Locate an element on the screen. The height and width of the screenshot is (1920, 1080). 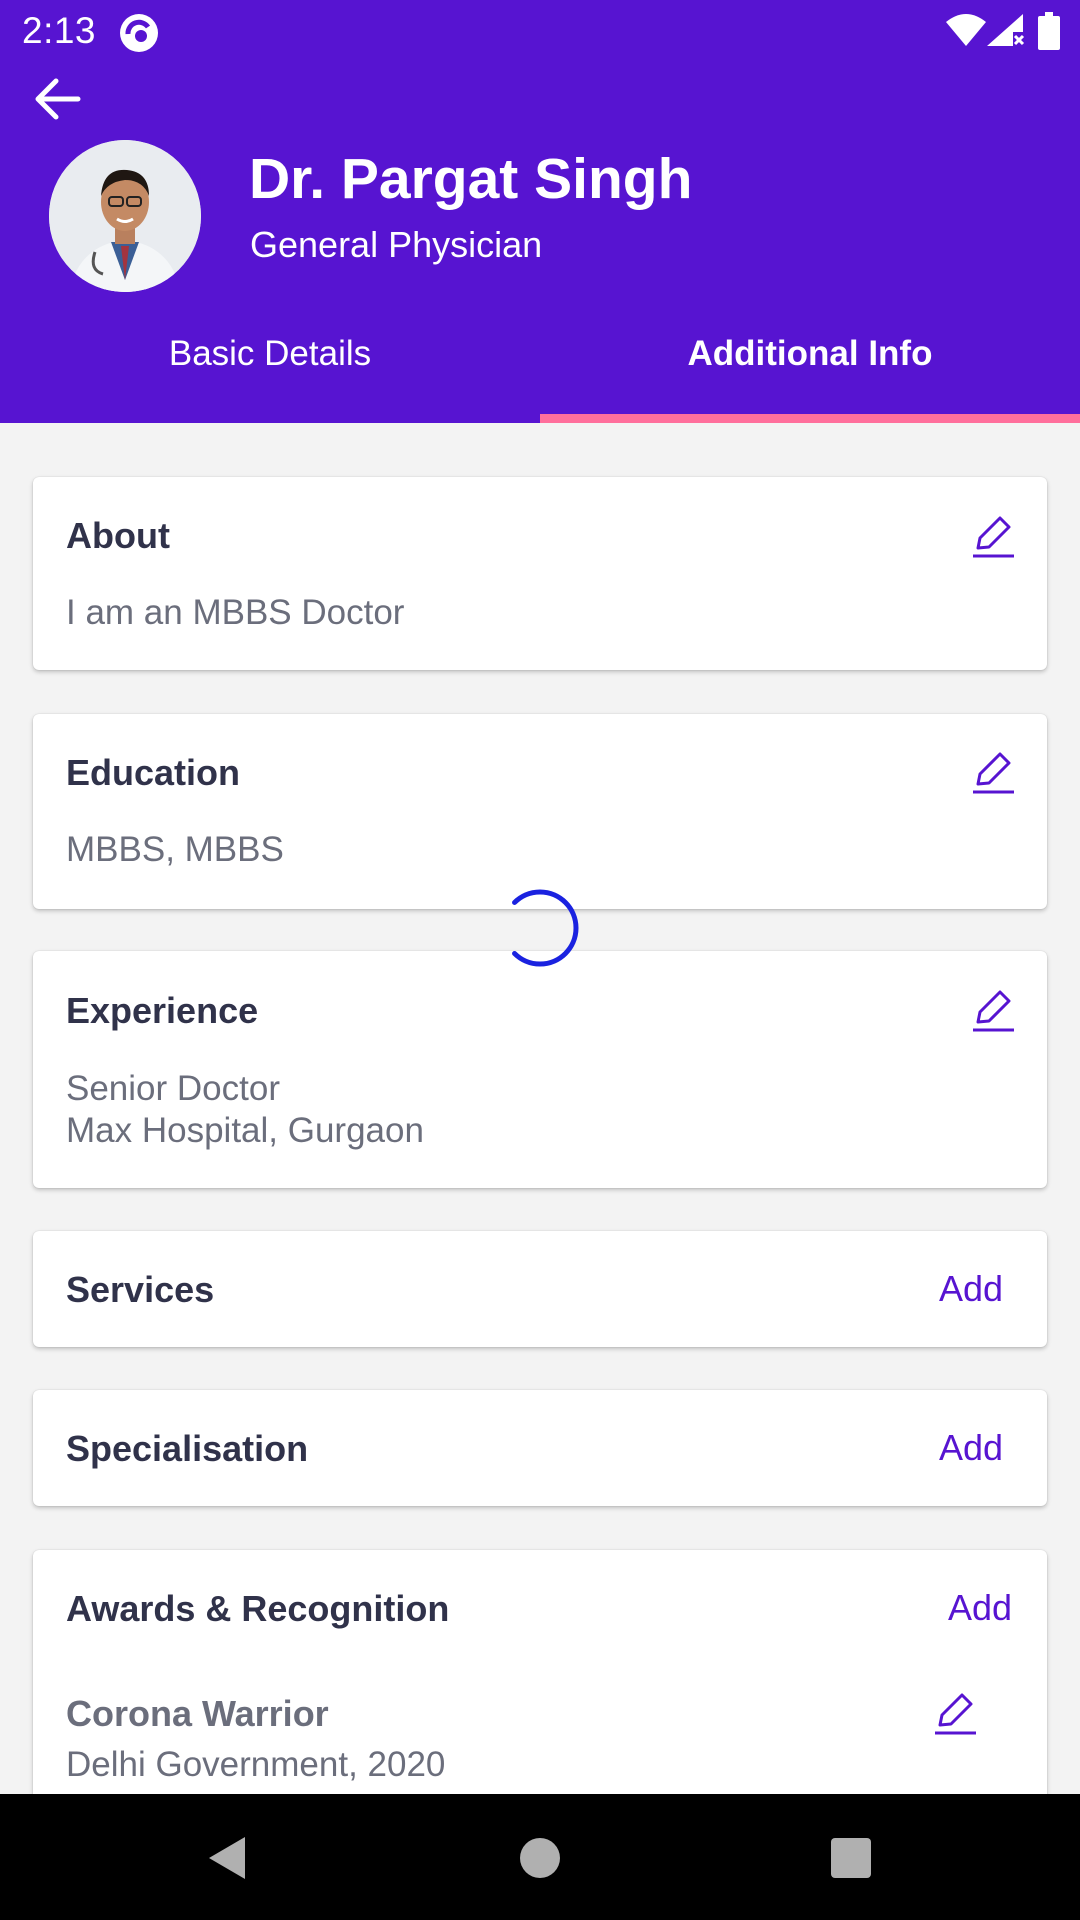
experience-hospital: Max Hospital, Gurgaon is located at coordinates (245, 1130).